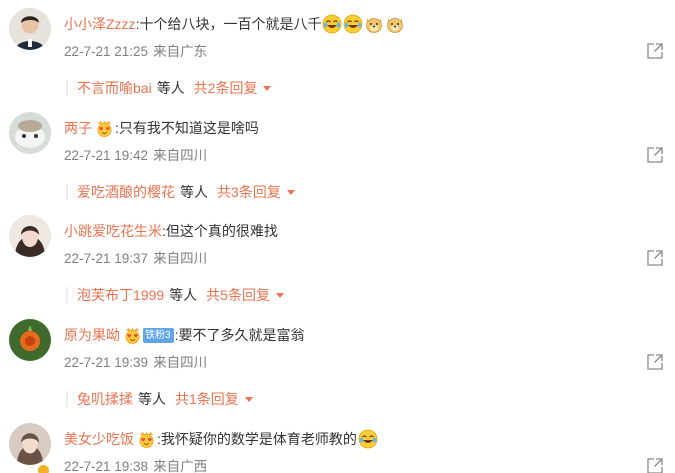 Image resolution: width=675 pixels, height=473 pixels. I want to click on comment-text: 我怀疑你的数学是体育老师教的, so click(258, 439).